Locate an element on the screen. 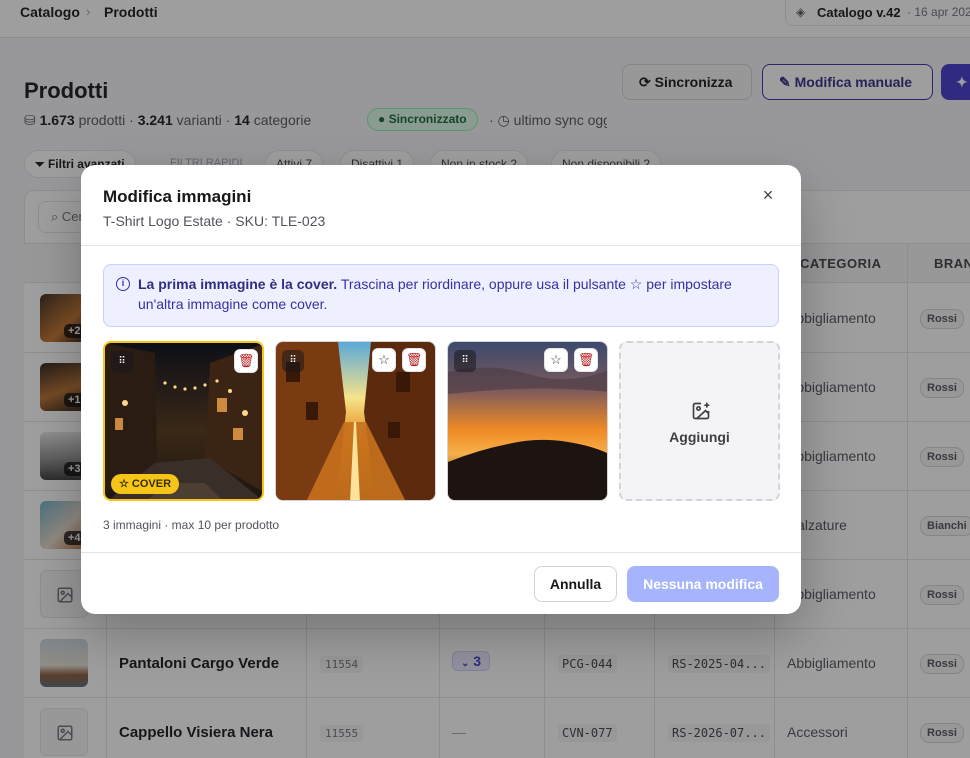 The image size is (970, 758). add-image-label: Aggiungi is located at coordinates (699, 437).